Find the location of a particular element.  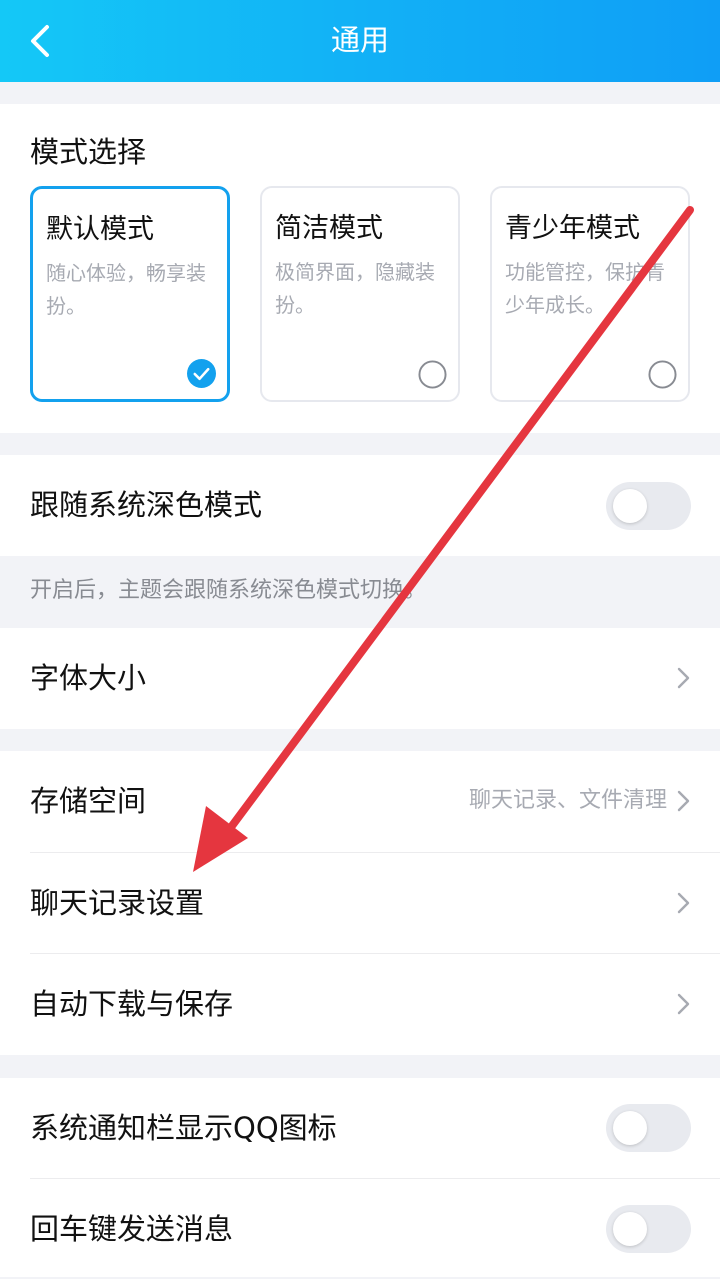

chat-history-settings-row: 聊天记录设置 is located at coordinates (360, 903).